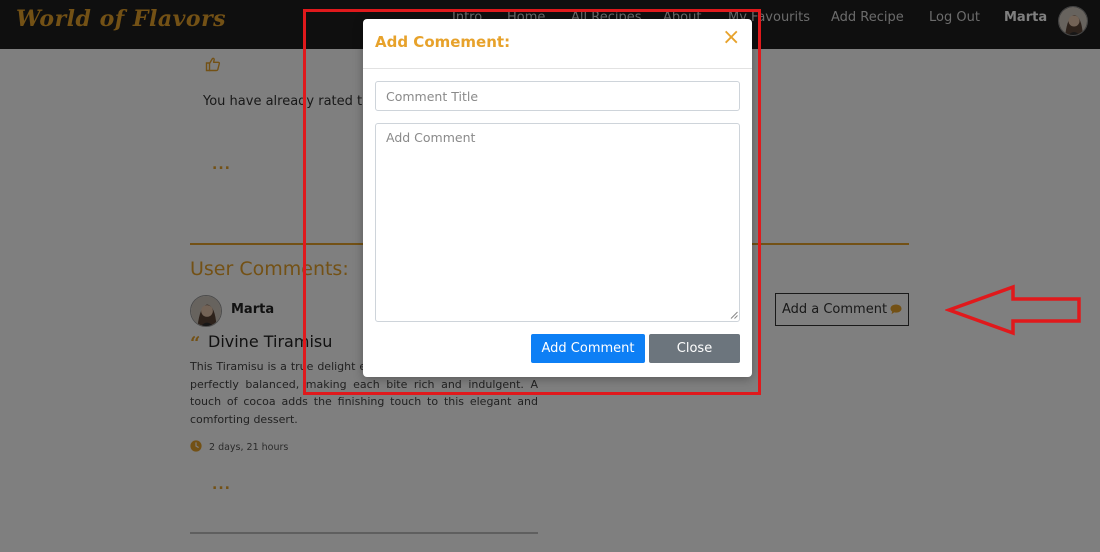 This screenshot has width=1100, height=552. I want to click on left-arrow-icon, so click(1013, 310).